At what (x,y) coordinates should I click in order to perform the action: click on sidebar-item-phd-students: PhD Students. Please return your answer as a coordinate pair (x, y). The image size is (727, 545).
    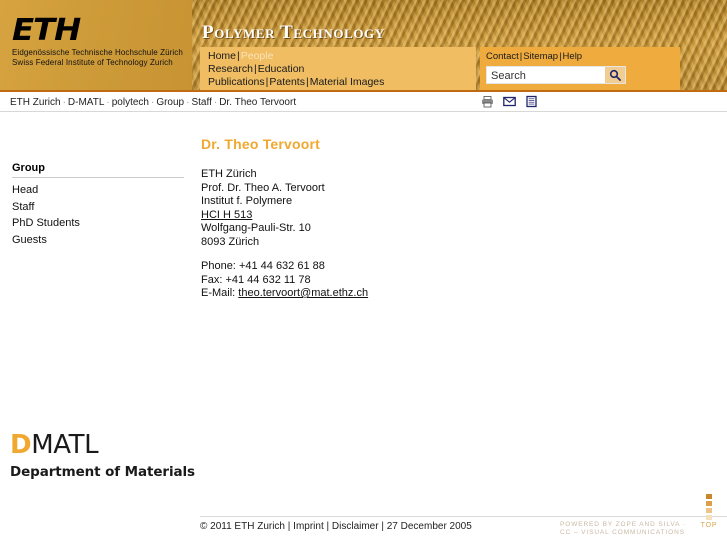
    Looking at the image, I should click on (98, 223).